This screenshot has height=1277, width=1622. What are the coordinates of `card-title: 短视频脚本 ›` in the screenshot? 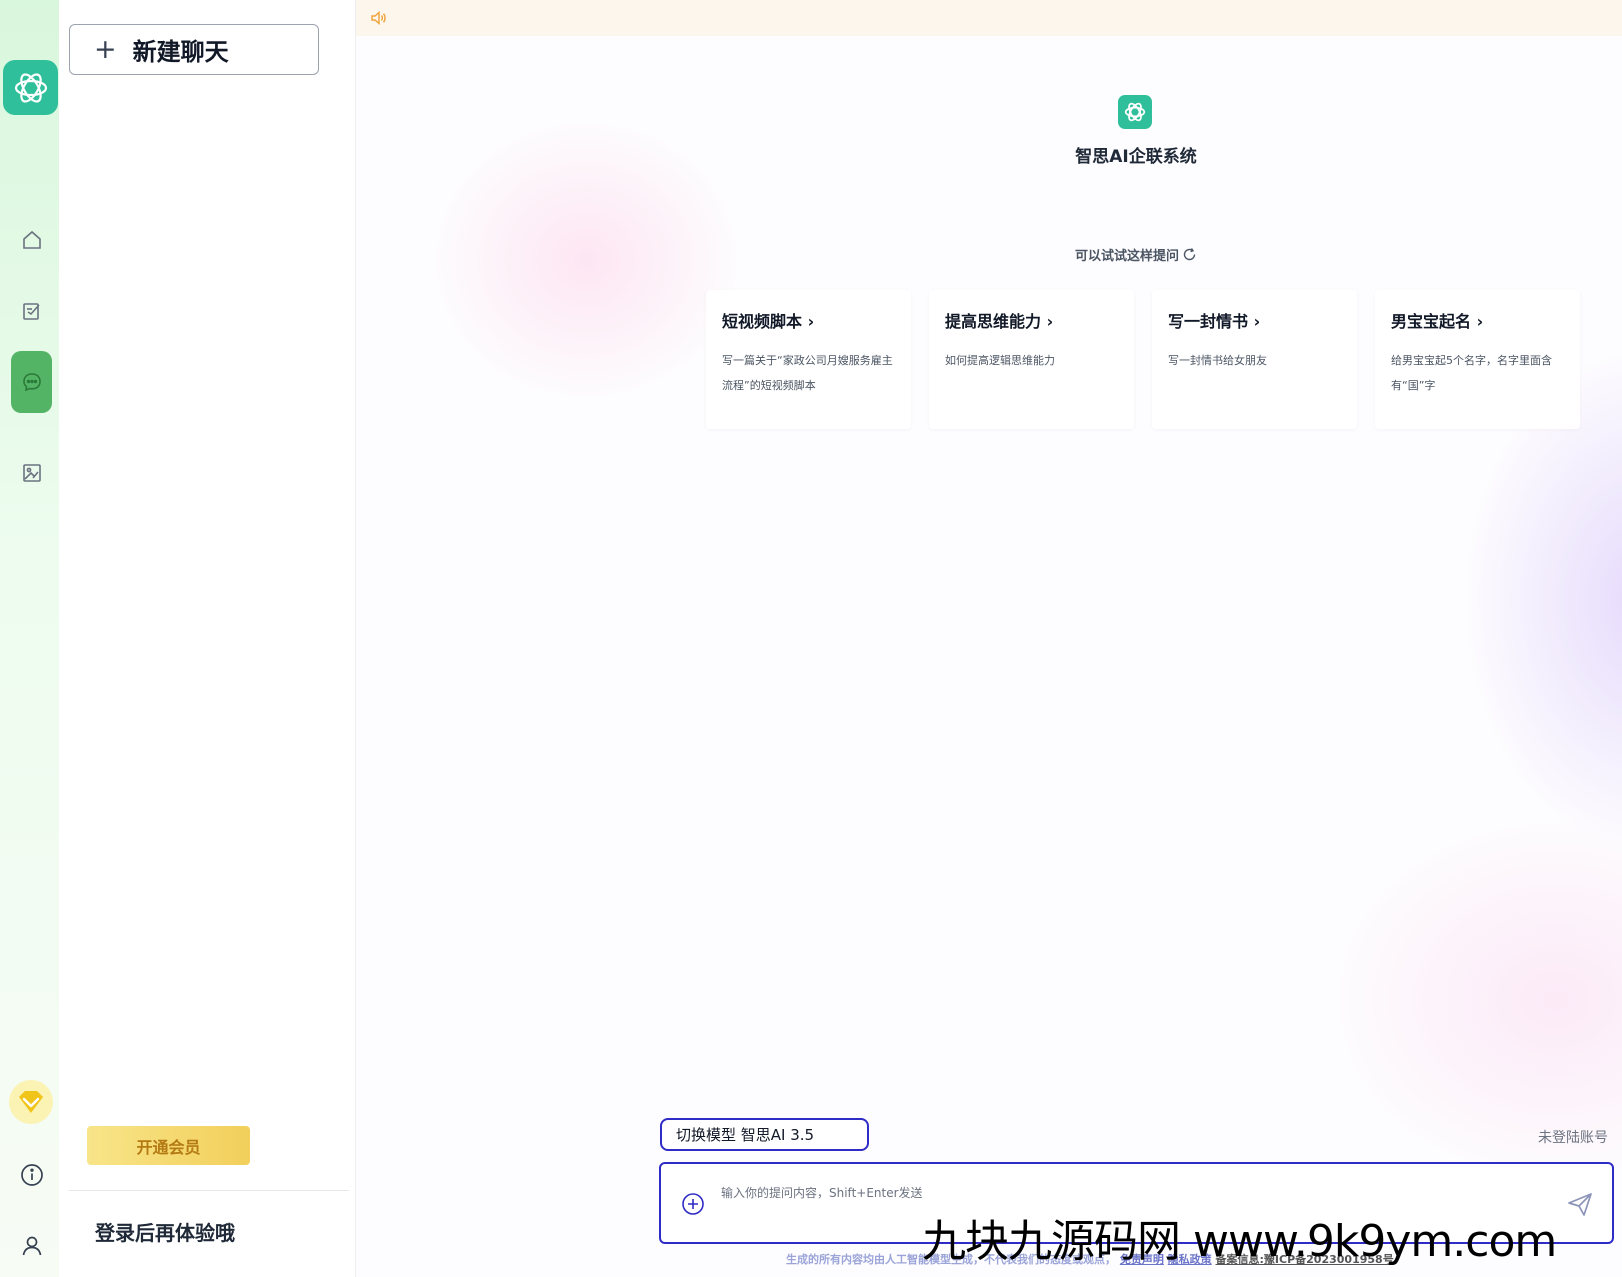 It's located at (768, 321).